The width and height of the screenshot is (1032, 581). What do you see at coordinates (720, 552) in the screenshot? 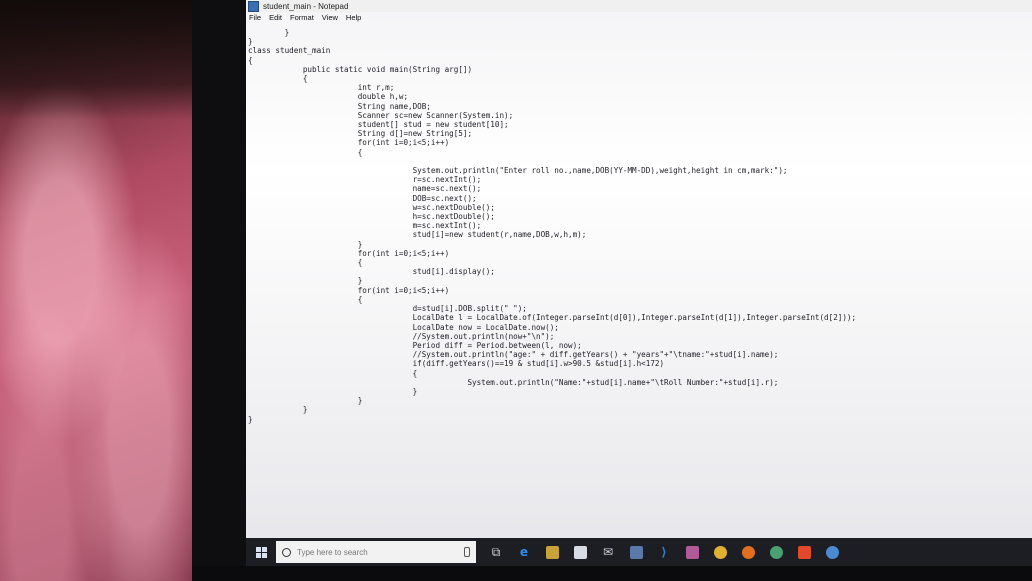
I see `chrome-icon` at bounding box center [720, 552].